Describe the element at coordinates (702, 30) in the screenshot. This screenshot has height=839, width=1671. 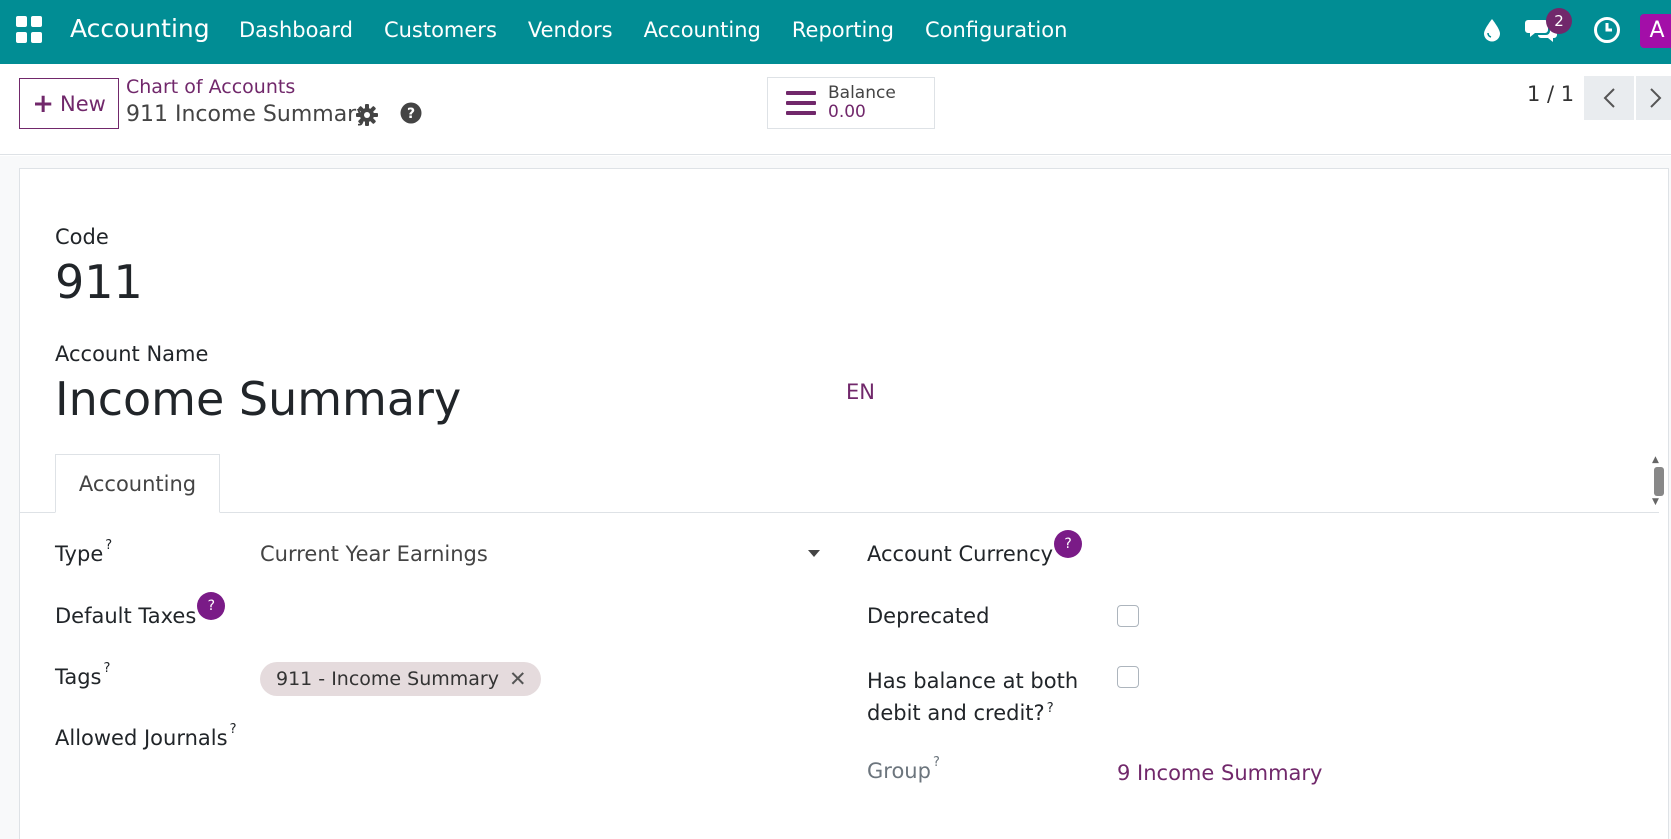
I see `menu-accounting: Accounting` at that location.